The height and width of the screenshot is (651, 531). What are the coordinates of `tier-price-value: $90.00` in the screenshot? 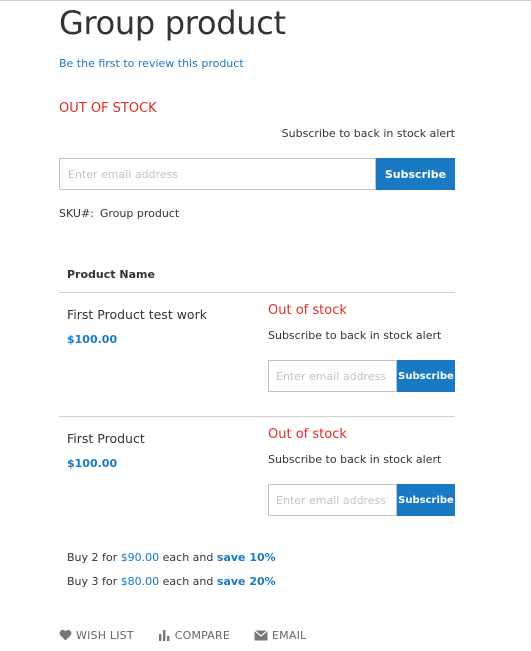 It's located at (140, 557).